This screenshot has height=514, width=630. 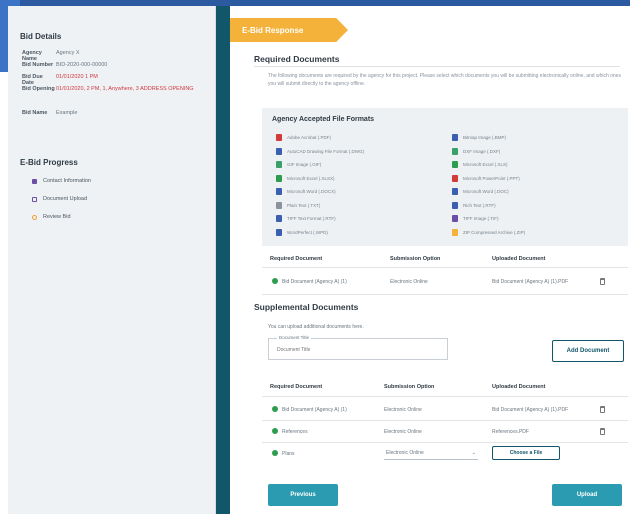 What do you see at coordinates (57, 217) in the screenshot?
I see `progress-step-label: Review Bid` at bounding box center [57, 217].